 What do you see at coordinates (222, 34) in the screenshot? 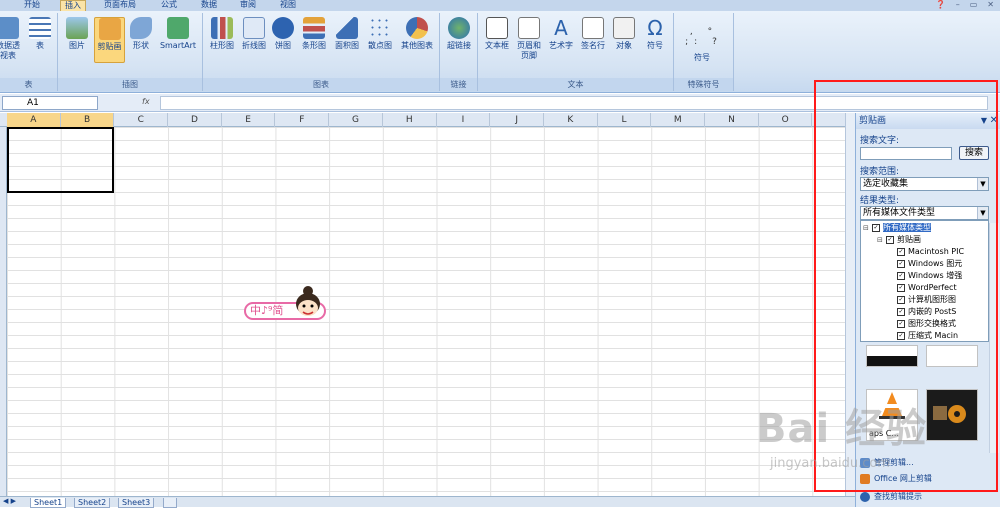
I see `column-chart-button: 柱形图` at bounding box center [222, 34].